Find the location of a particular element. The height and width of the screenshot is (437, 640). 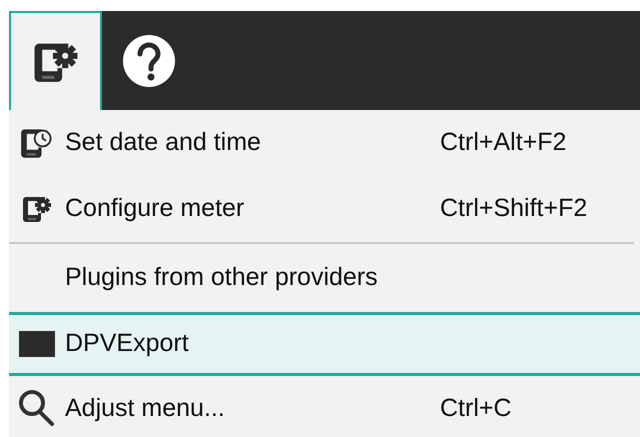

menu-item: Configure meter Ctrl+Shift+F2 is located at coordinates (324, 209).